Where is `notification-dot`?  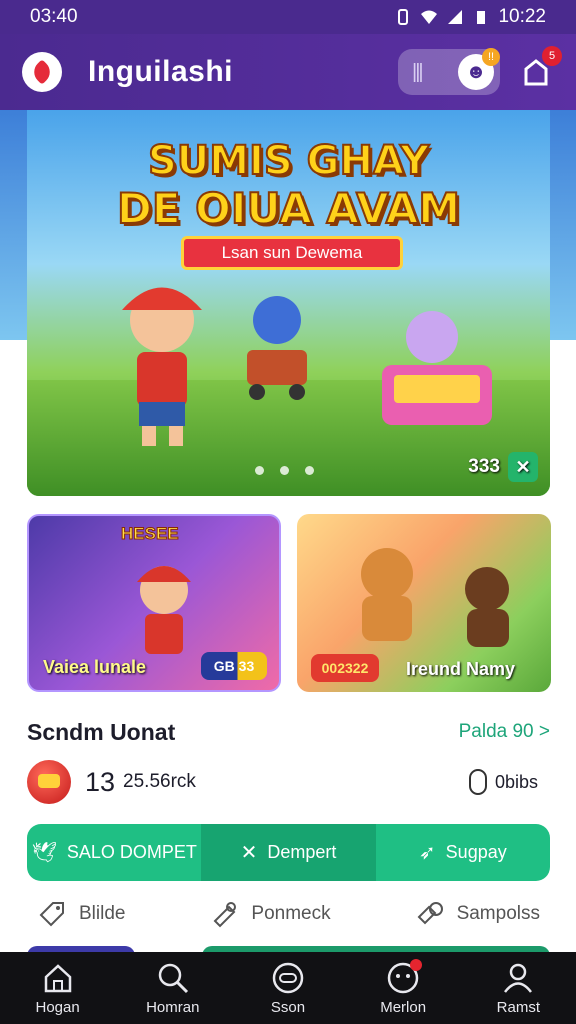 notification-dot is located at coordinates (416, 964).